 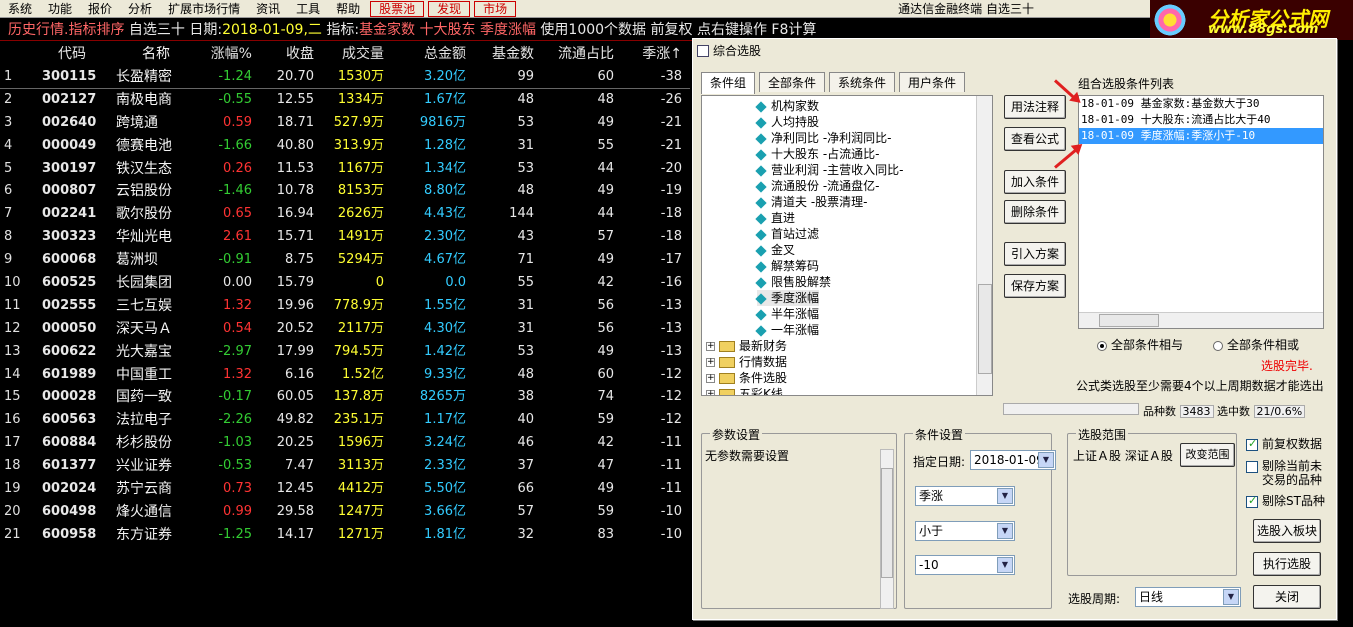 What do you see at coordinates (775, 218) in the screenshot?
I see `tree-condition-item: 直进` at bounding box center [775, 218].